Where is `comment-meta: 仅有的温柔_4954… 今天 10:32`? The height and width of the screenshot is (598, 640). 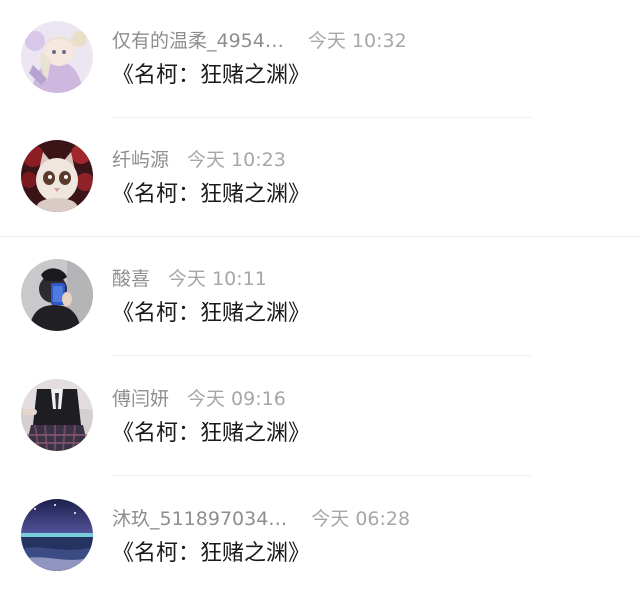
comment-meta: 仅有的温柔_4954… 今天 10:32 is located at coordinates (259, 41).